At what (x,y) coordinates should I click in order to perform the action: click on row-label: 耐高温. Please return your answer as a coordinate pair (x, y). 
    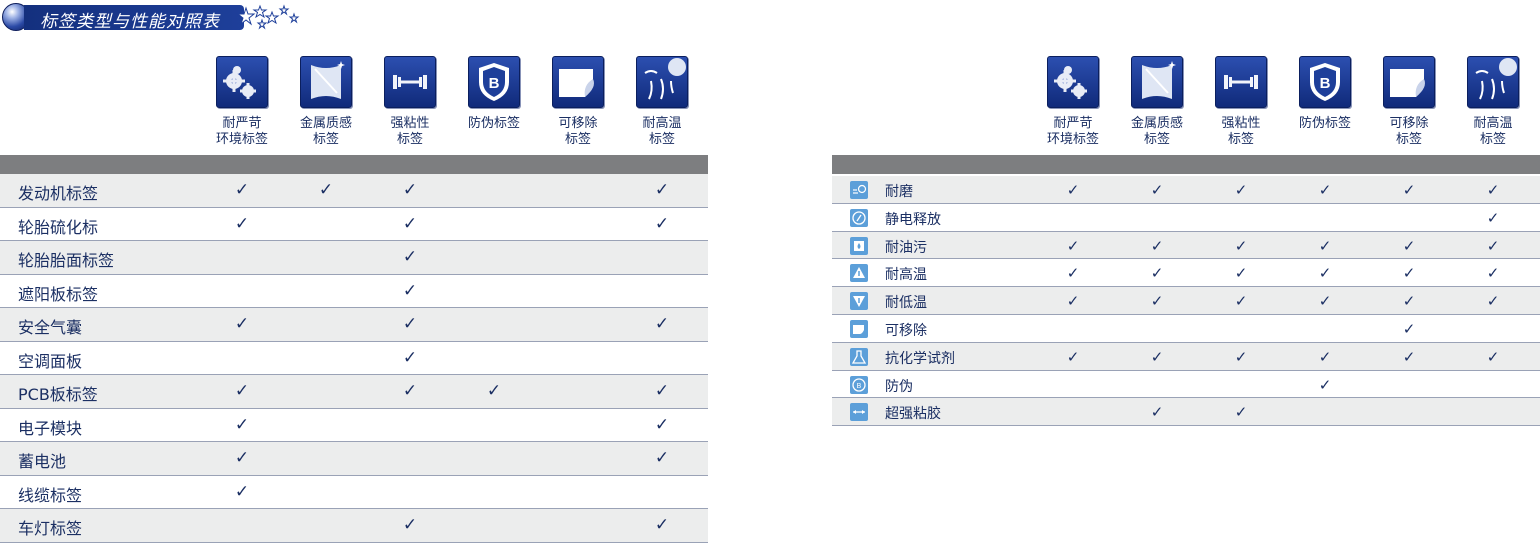
    Looking at the image, I should click on (906, 275).